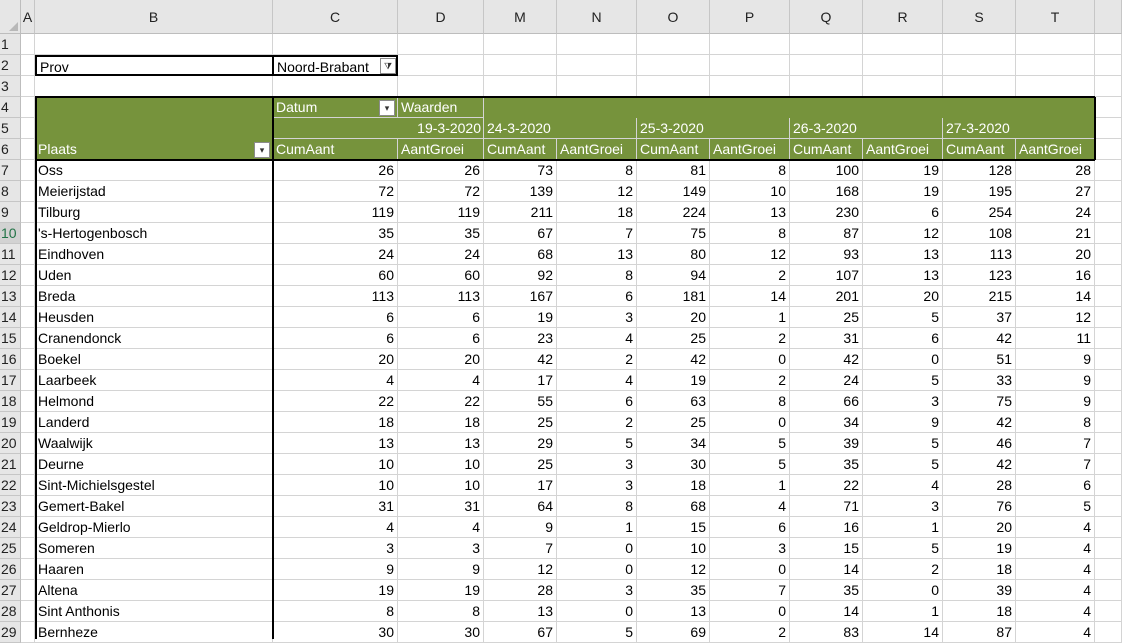  Describe the element at coordinates (10, 359) in the screenshot. I see `row-header-16: 16` at that location.